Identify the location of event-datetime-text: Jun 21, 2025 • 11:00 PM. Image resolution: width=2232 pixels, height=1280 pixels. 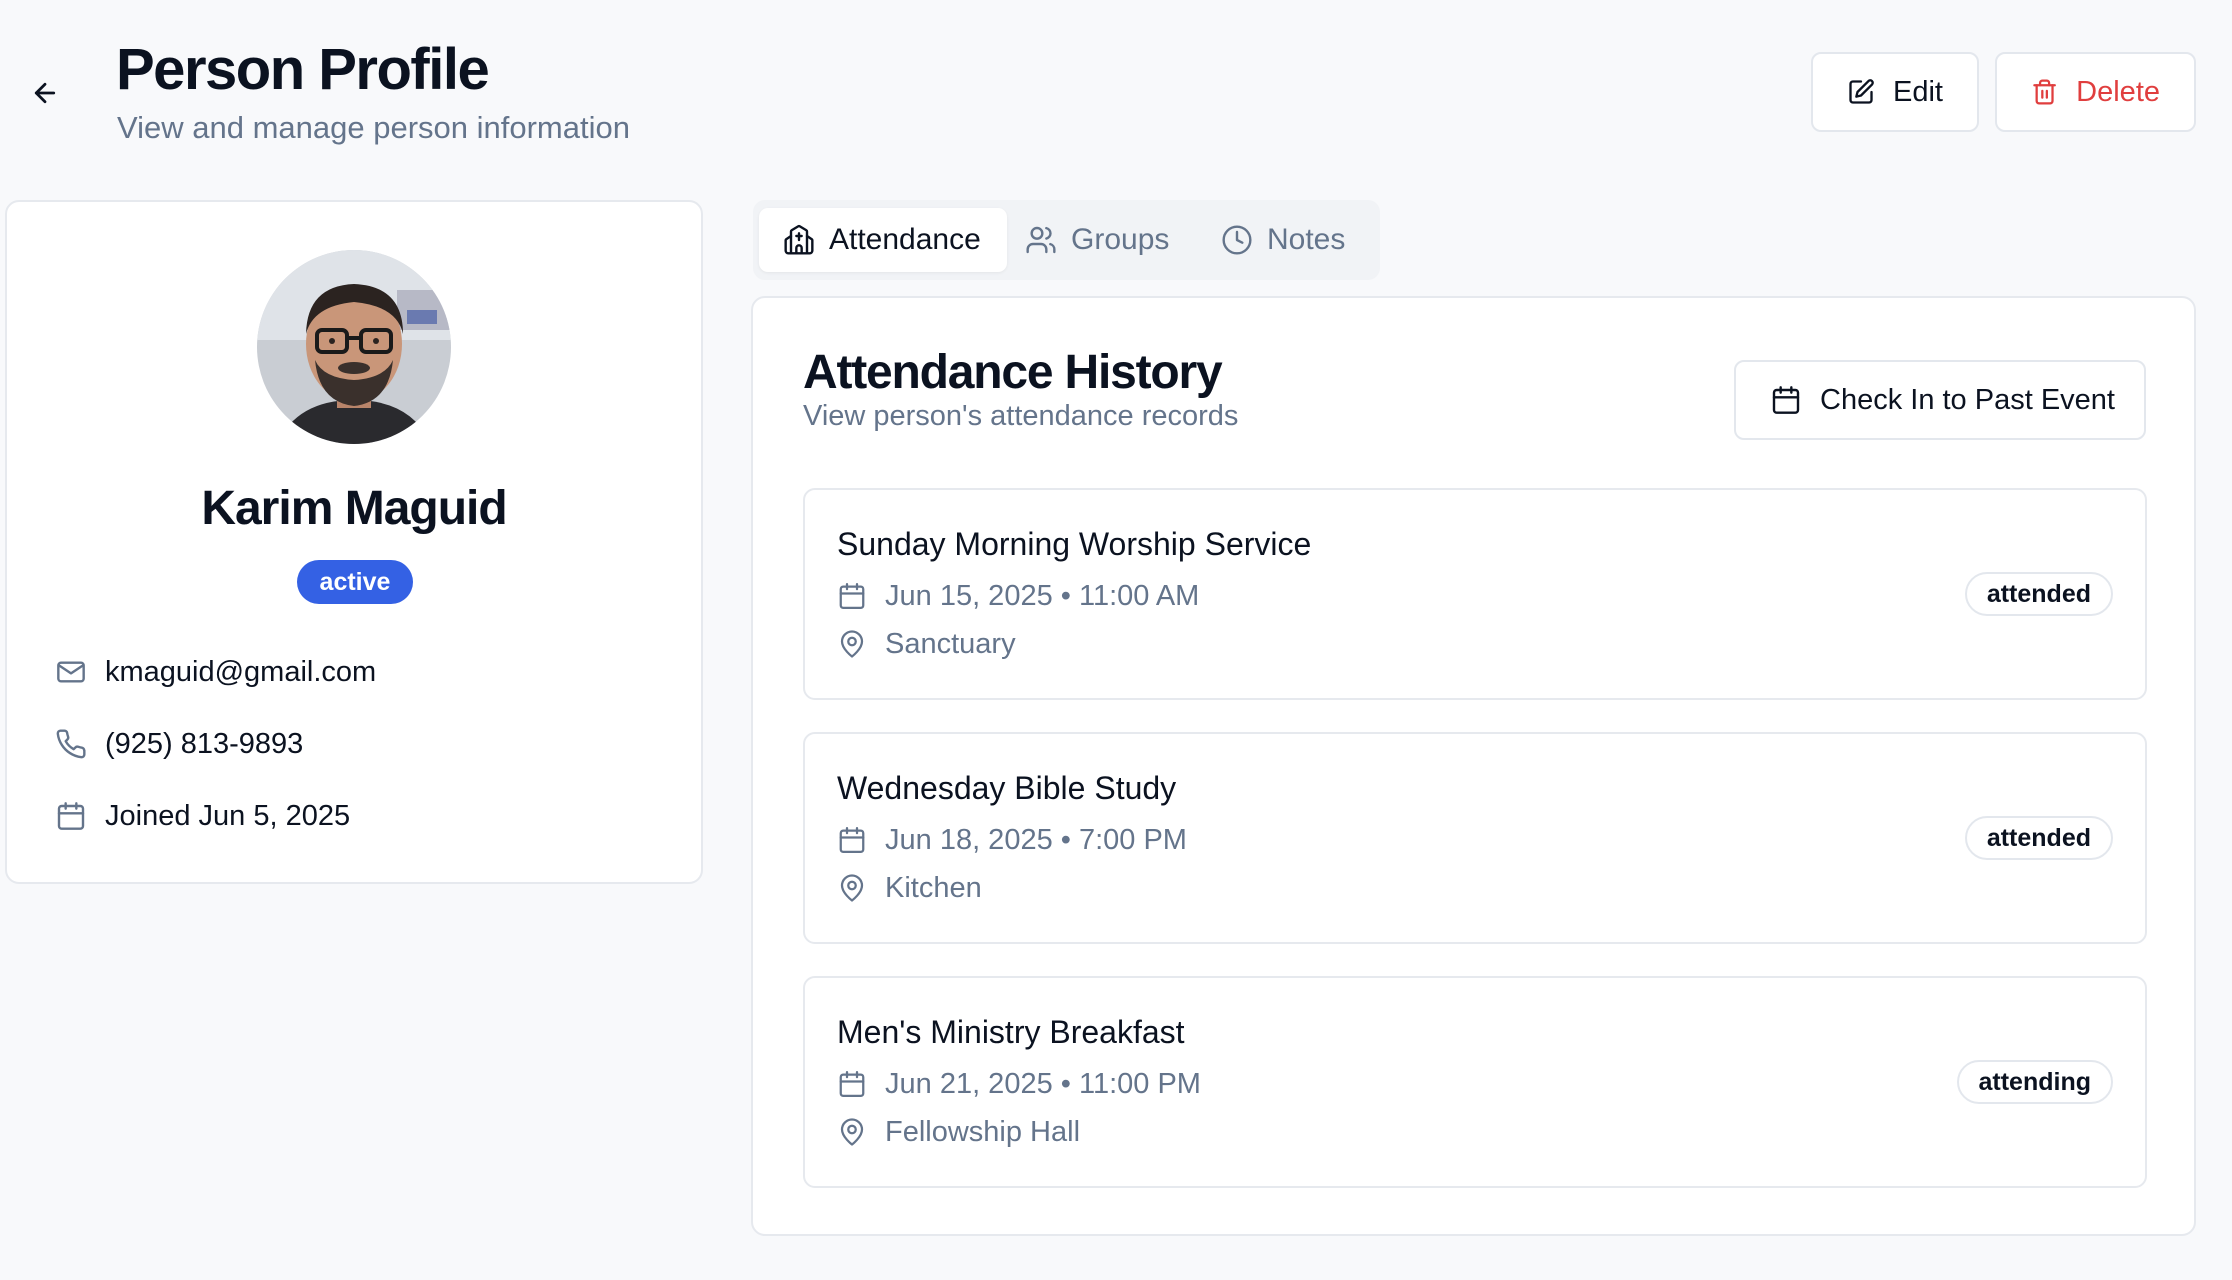
(1043, 1083).